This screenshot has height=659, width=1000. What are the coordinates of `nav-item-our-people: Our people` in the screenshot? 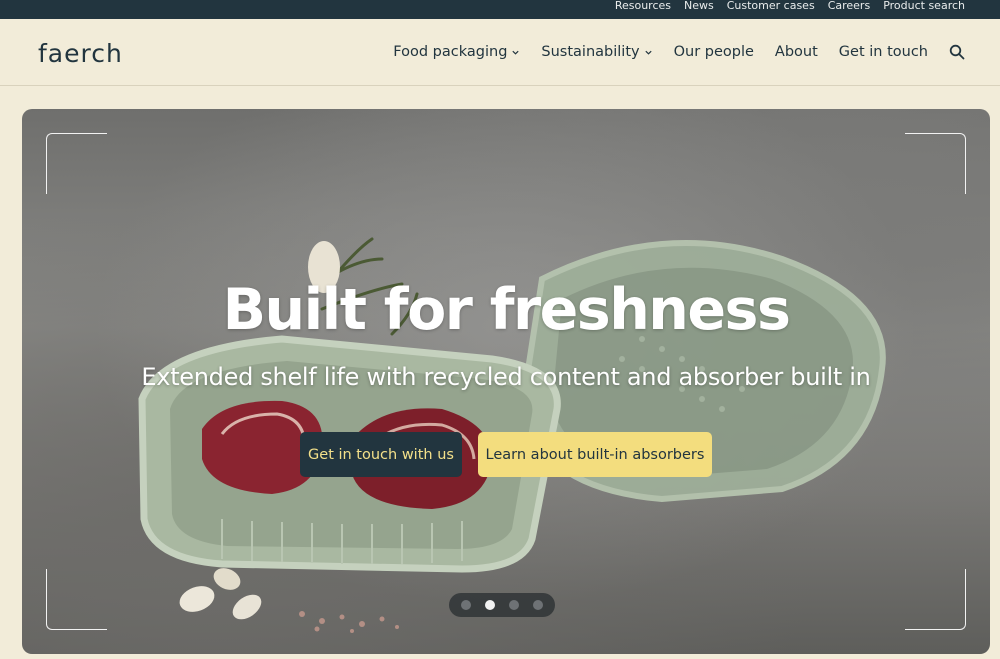 It's located at (714, 52).